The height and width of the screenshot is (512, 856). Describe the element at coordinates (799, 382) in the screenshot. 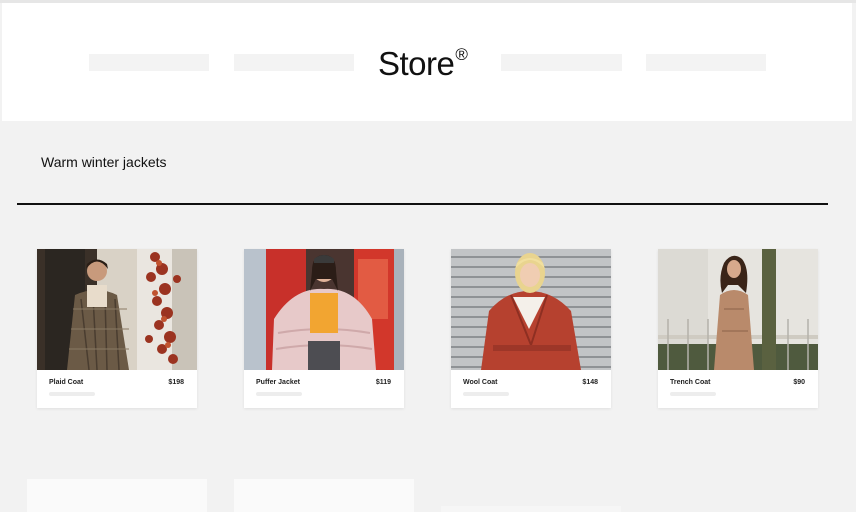

I see `product-price: $90` at that location.